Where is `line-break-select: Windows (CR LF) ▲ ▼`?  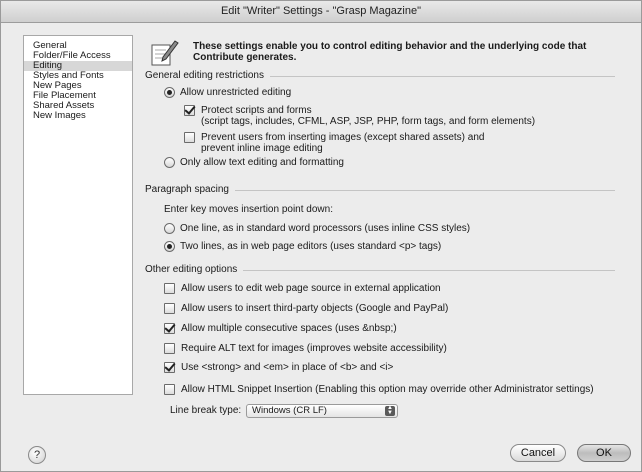
line-break-select: Windows (CR LF) ▲ ▼ is located at coordinates (322, 411).